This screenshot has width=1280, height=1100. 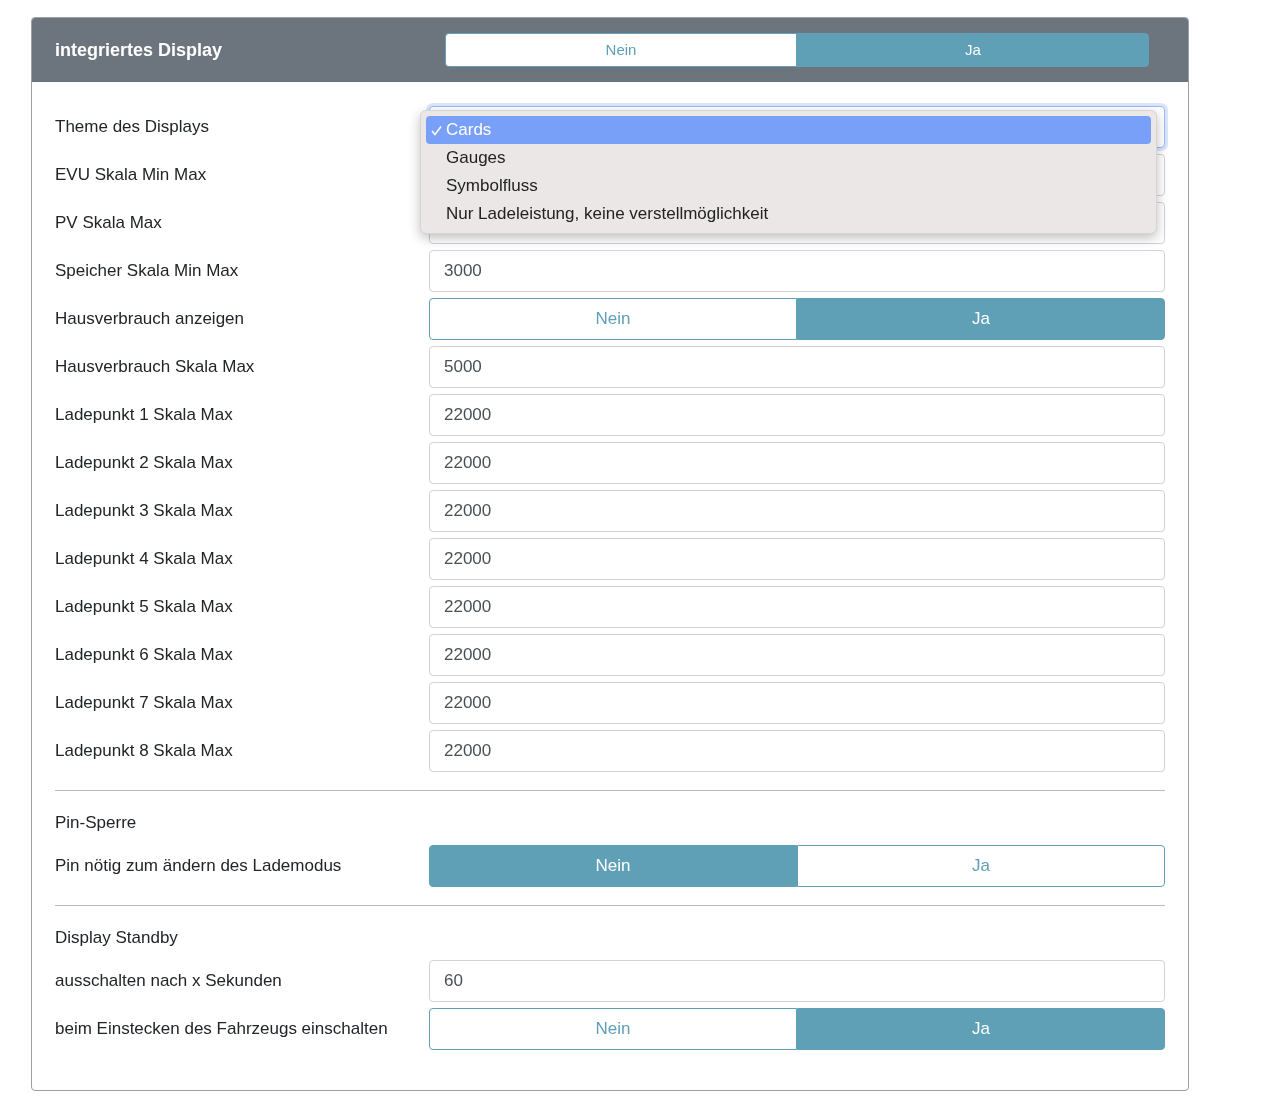 I want to click on field-label: Ladepunkt 1 Skala Max, so click(x=144, y=415).